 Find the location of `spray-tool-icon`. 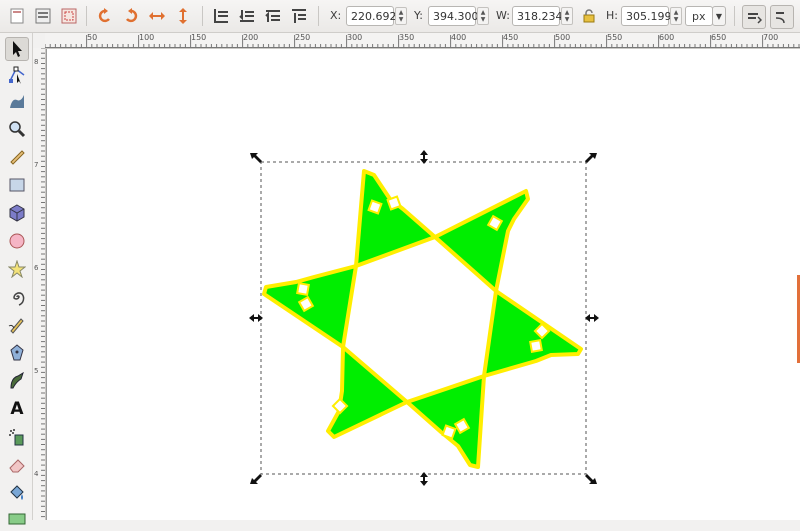

spray-tool-icon is located at coordinates (17, 437).